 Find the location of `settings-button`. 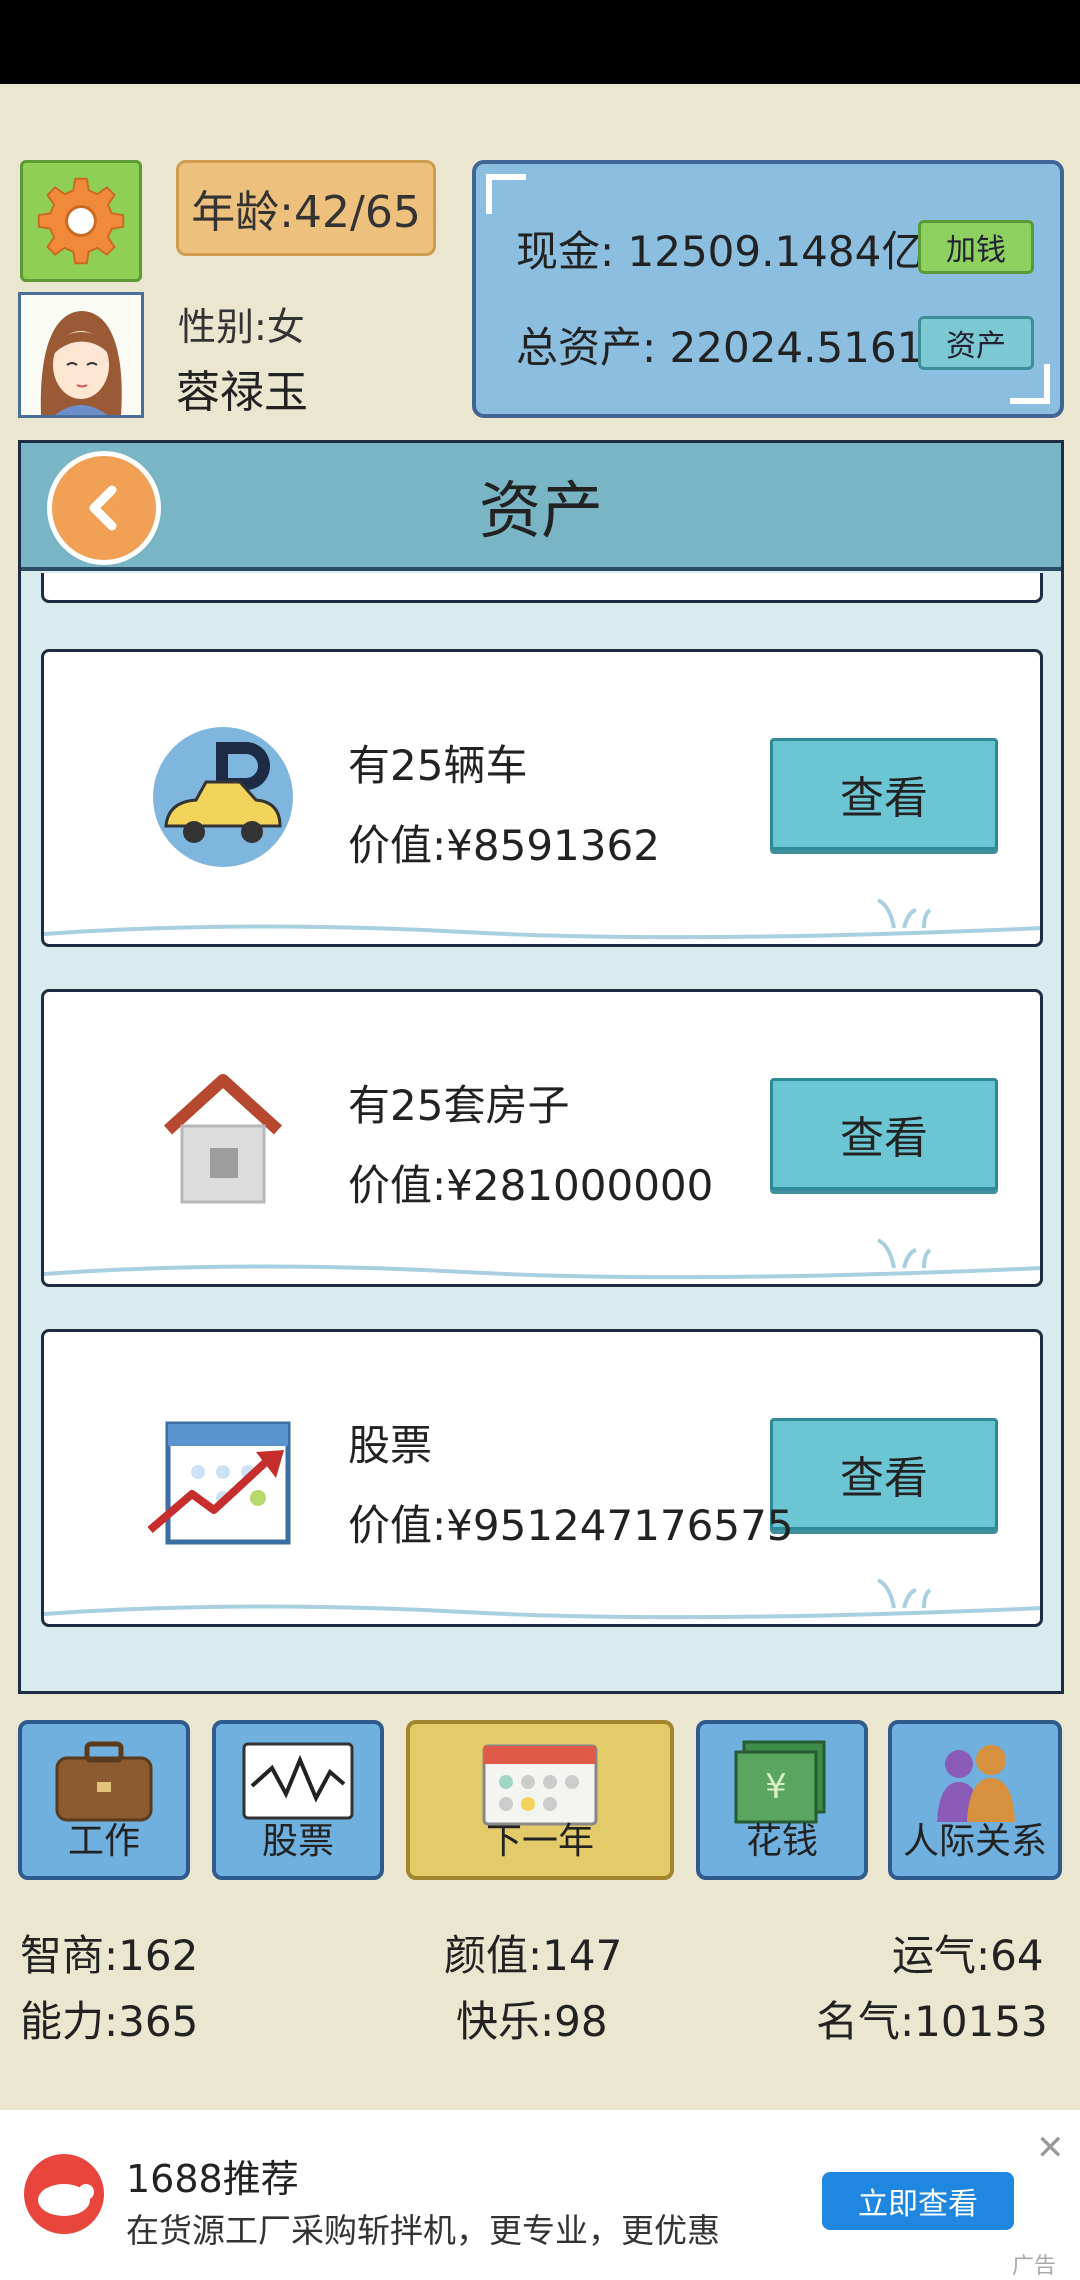

settings-button is located at coordinates (81, 221).